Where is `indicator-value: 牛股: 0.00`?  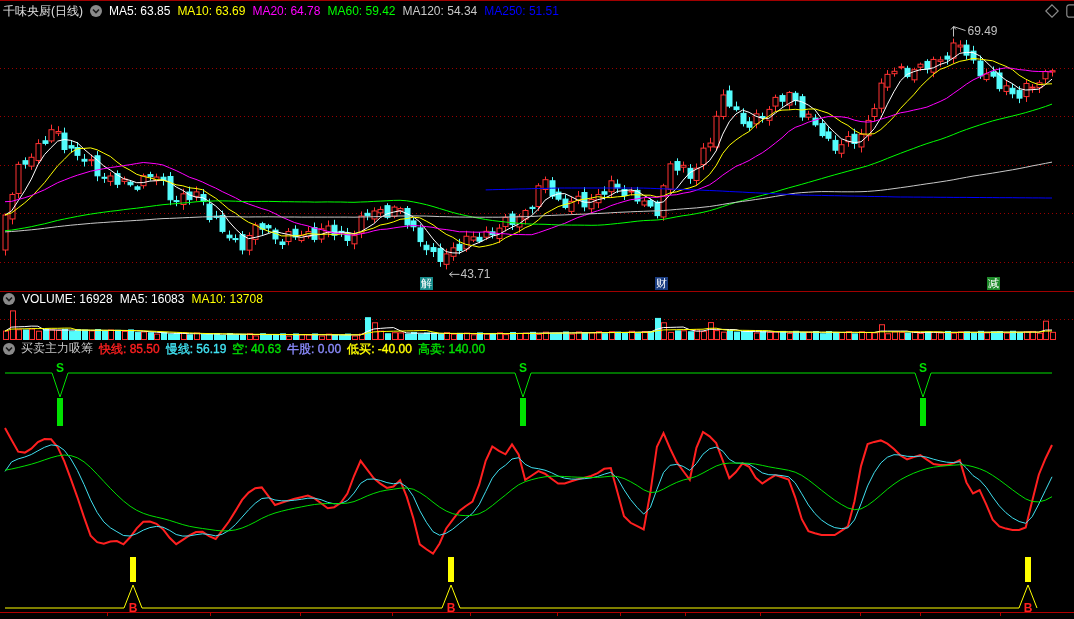 indicator-value: 牛股: 0.00 is located at coordinates (314, 348).